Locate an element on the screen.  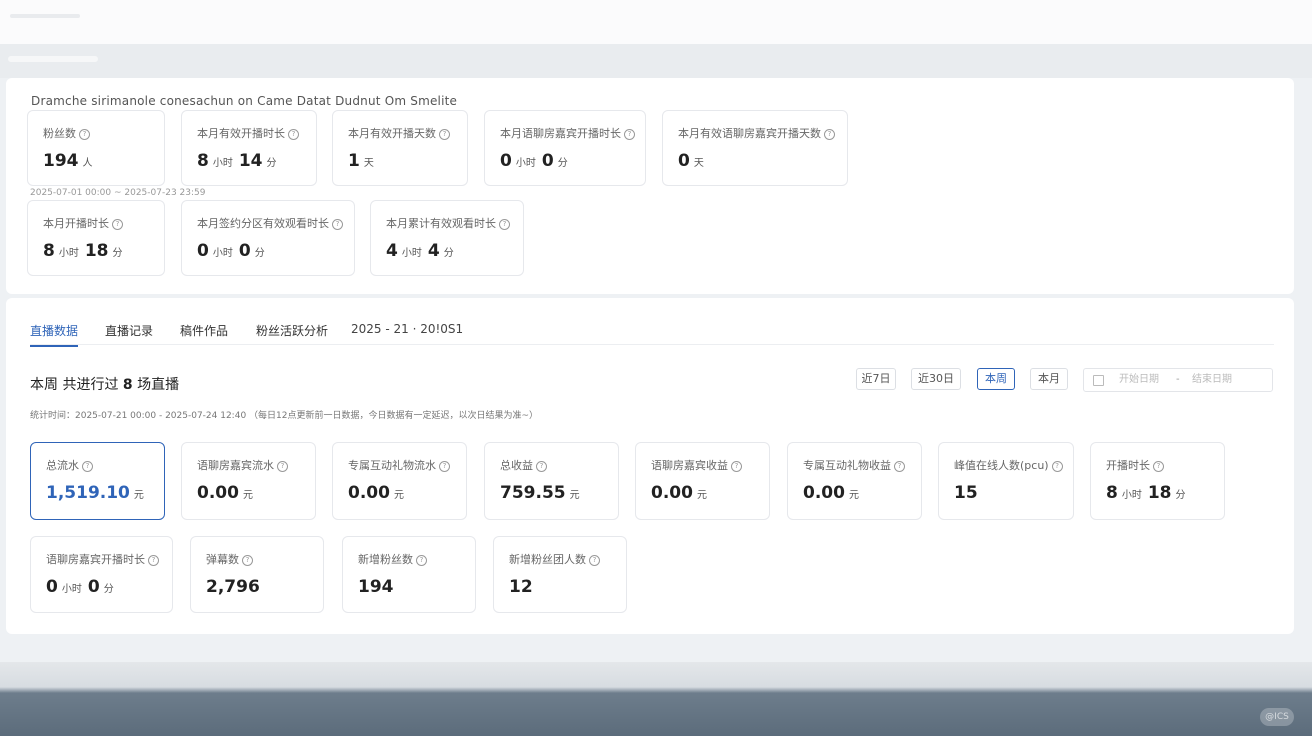
metric-unit: 天 is located at coordinates (368, 163).